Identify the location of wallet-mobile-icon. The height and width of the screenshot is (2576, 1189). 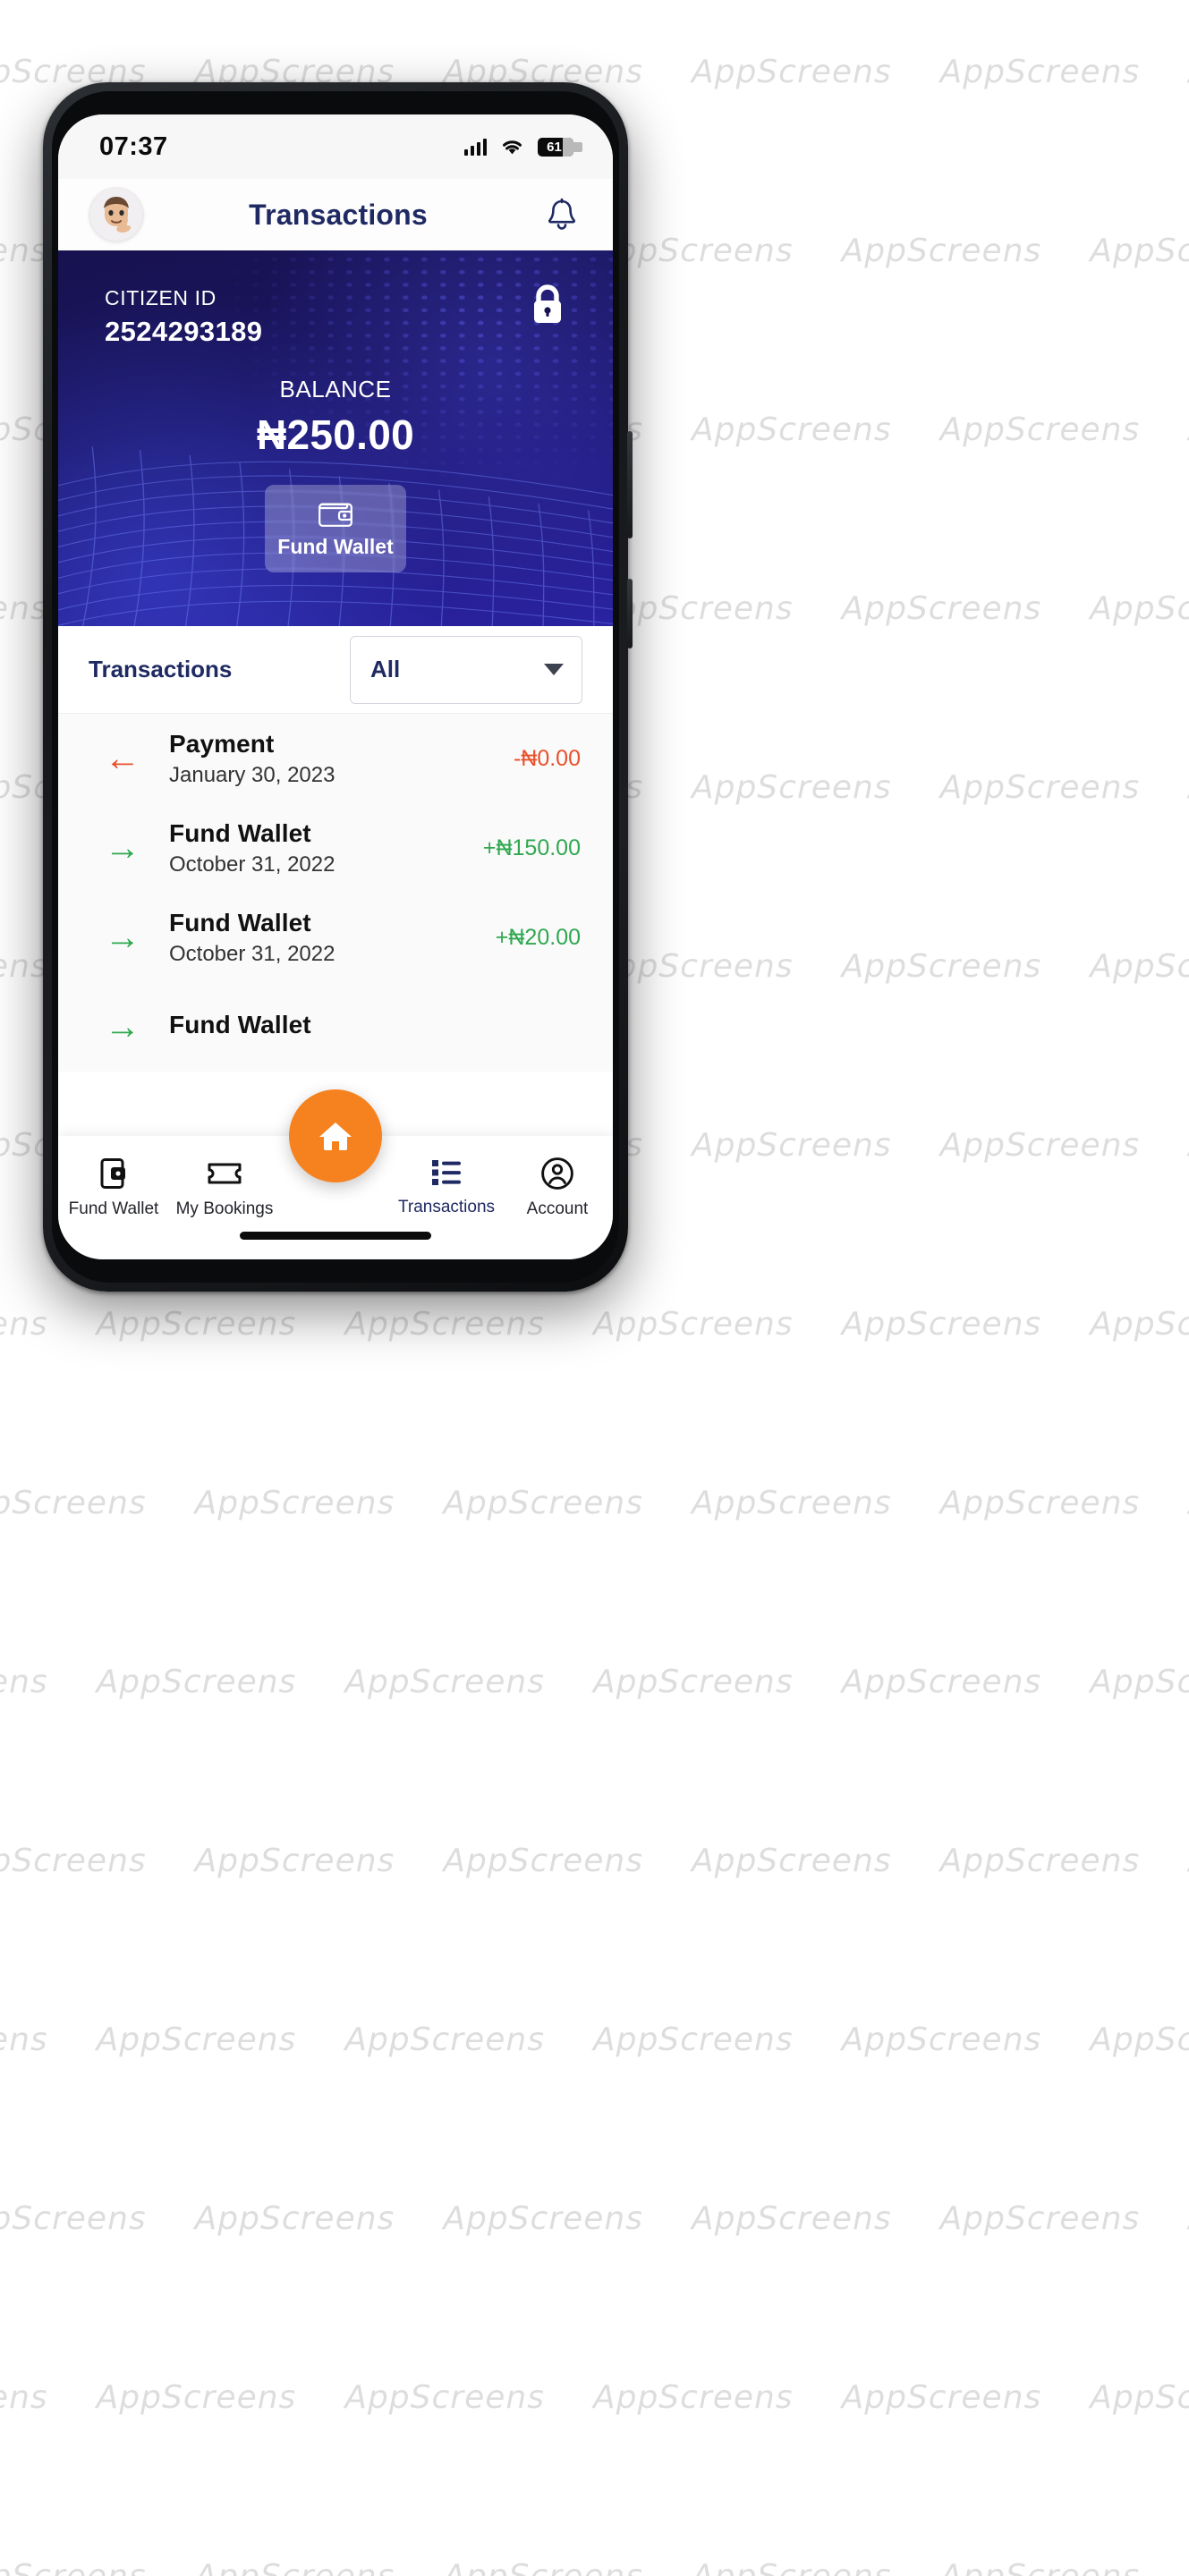
(112, 1173).